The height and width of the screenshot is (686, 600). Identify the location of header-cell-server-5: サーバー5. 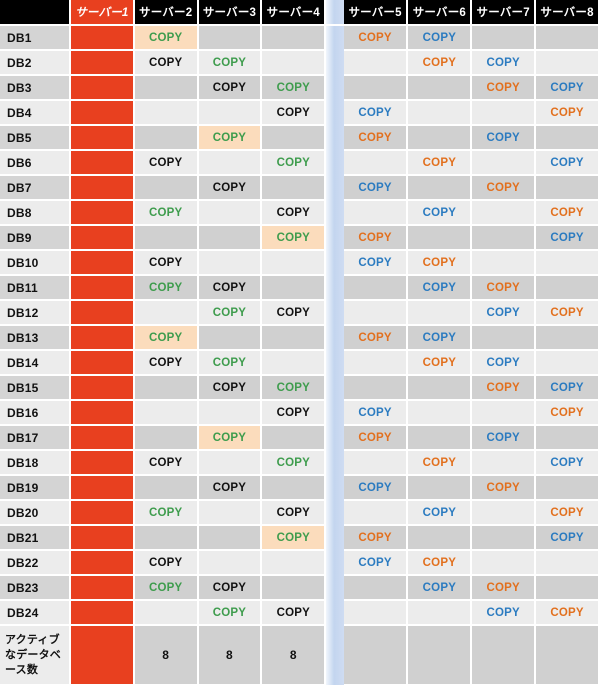
(376, 13).